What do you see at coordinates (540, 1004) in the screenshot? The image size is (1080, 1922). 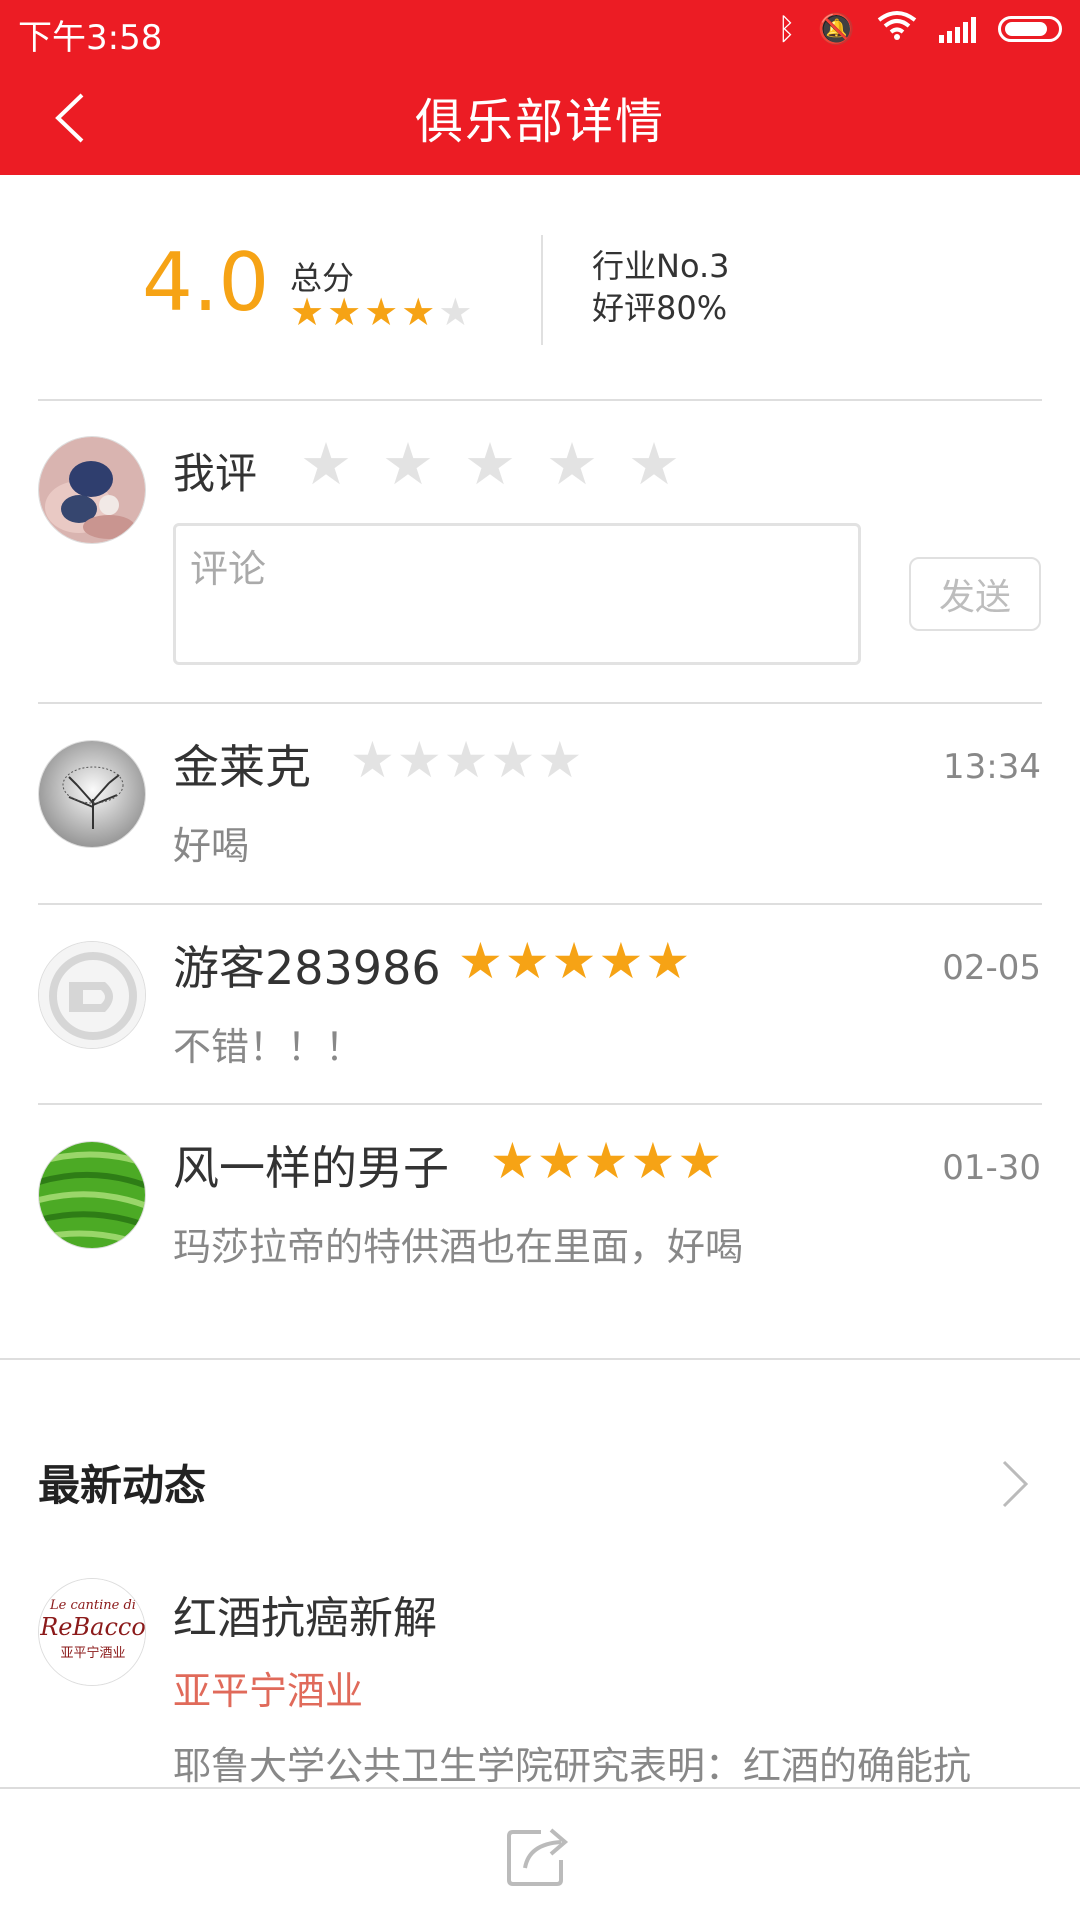 I see `review-item: 游客283986 ★ ★ ★ ★ ★ 02-05 不错！！！` at bounding box center [540, 1004].